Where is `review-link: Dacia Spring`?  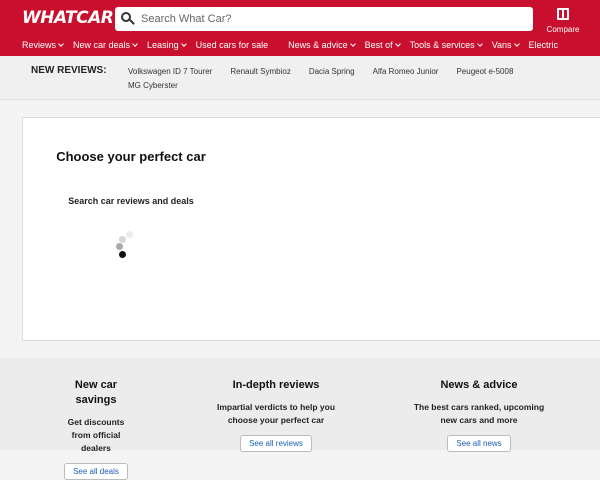
review-link: Dacia Spring is located at coordinates (332, 72).